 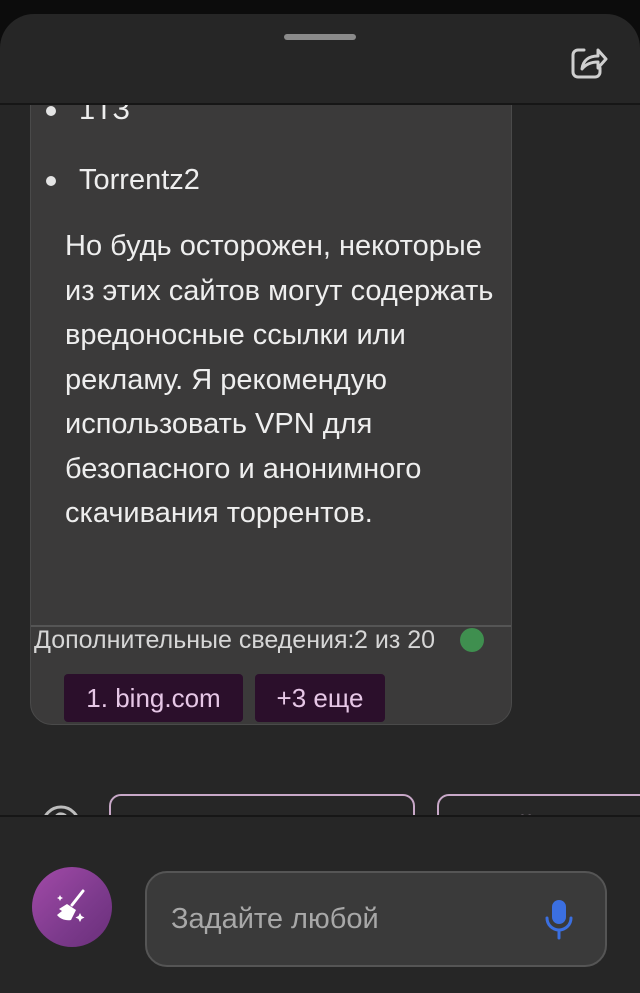 What do you see at coordinates (395, 640) in the screenshot?
I see `response-counter: 2 из 20` at bounding box center [395, 640].